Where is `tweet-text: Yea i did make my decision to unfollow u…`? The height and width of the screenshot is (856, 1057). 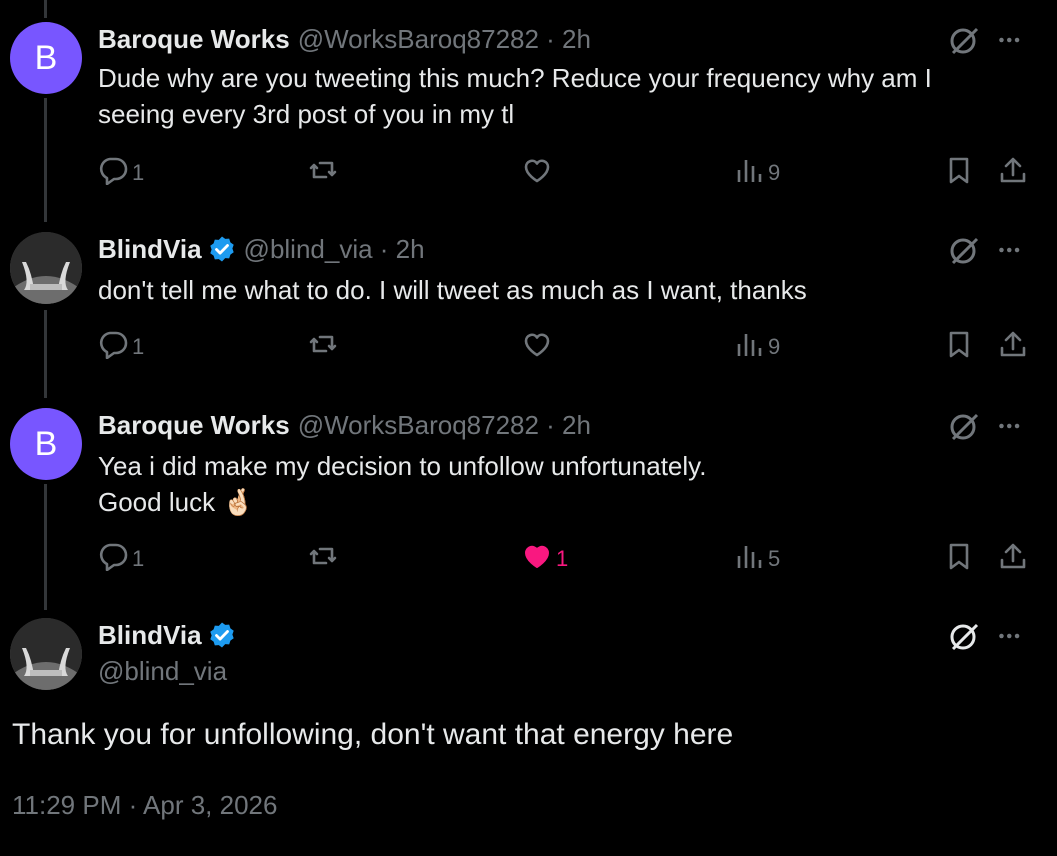
tweet-text: Yea i did make my decision to unfollow u… is located at coordinates (548, 484).